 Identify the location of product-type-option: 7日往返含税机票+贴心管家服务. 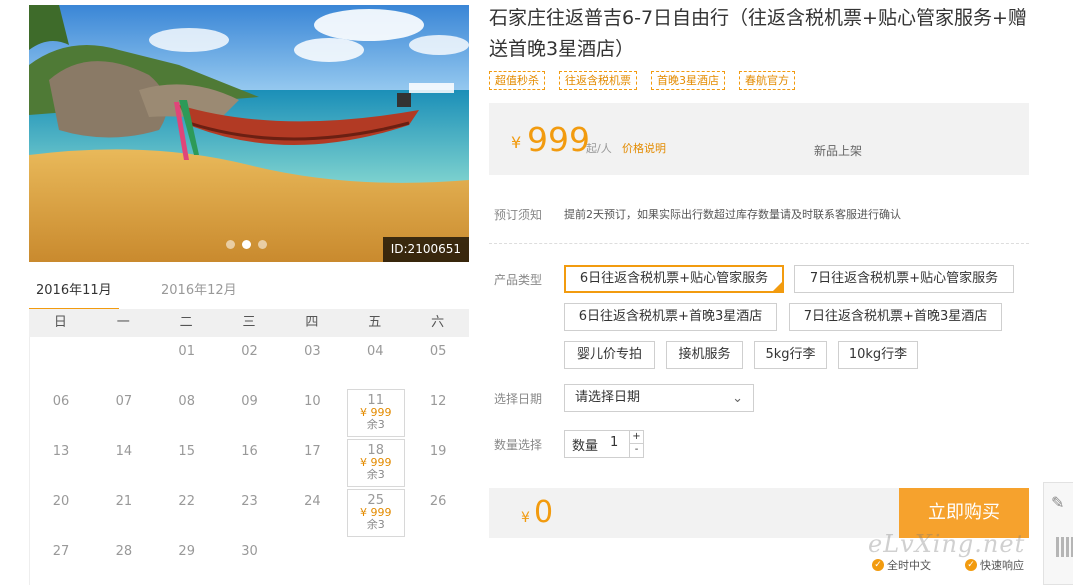
(904, 279).